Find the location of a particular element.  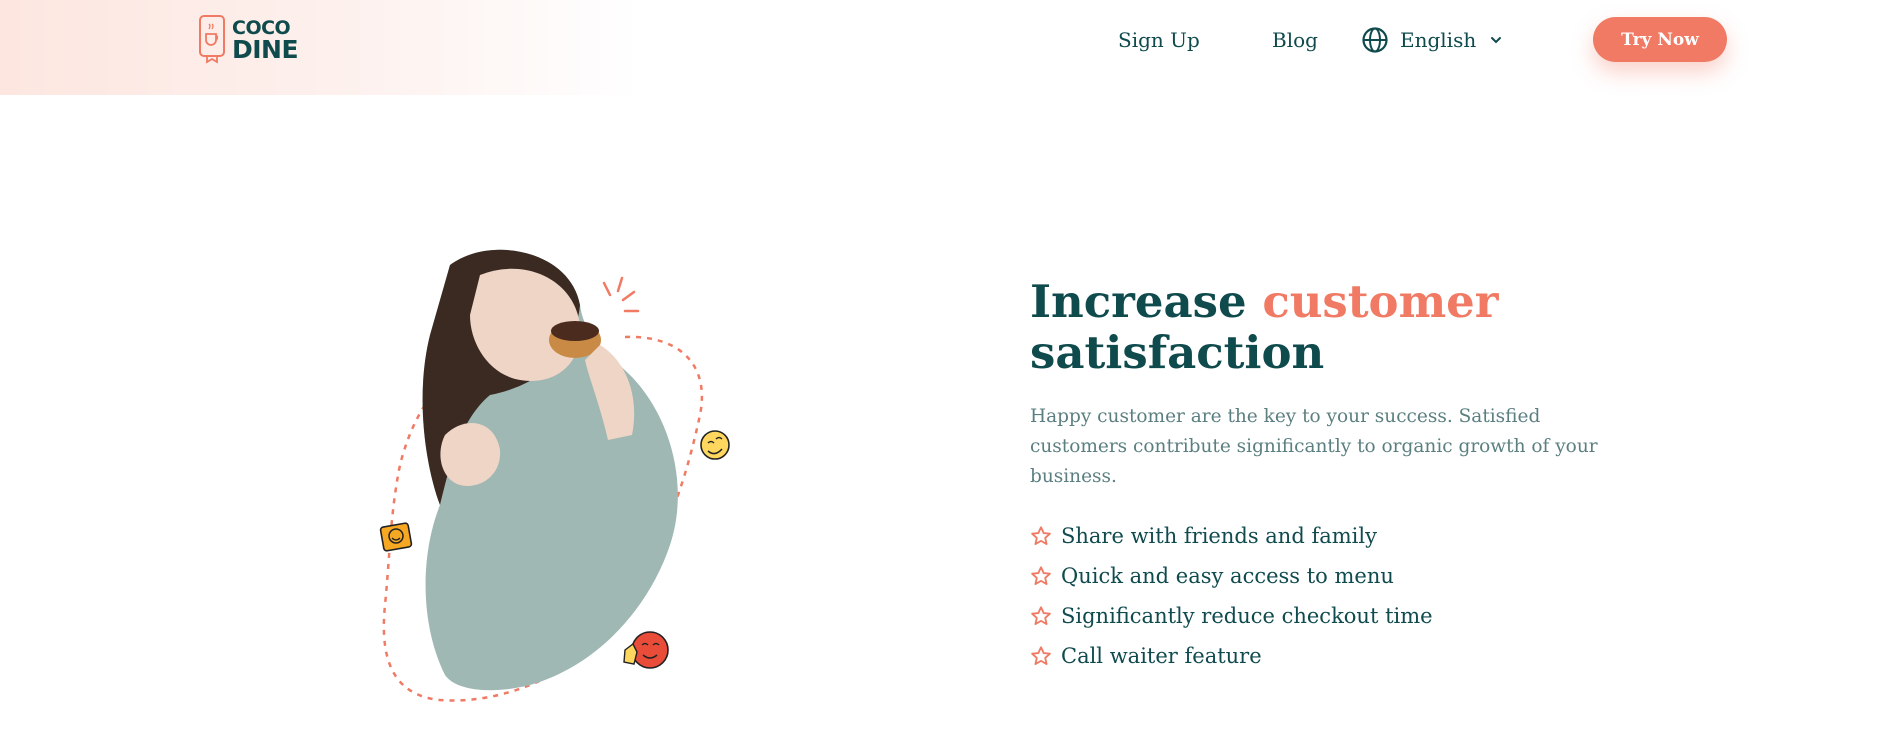

customer-illustration is located at coordinates (554, 475).